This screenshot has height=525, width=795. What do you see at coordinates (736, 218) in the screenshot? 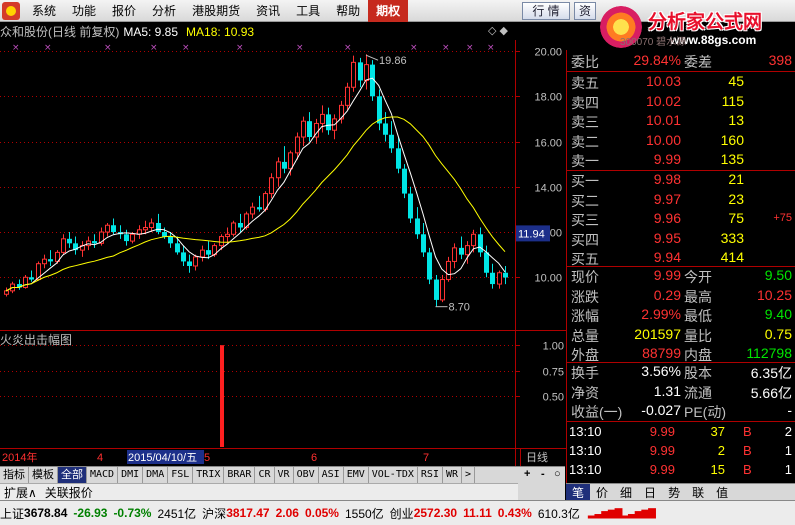
I see `bid-volume: 75` at bounding box center [736, 218].